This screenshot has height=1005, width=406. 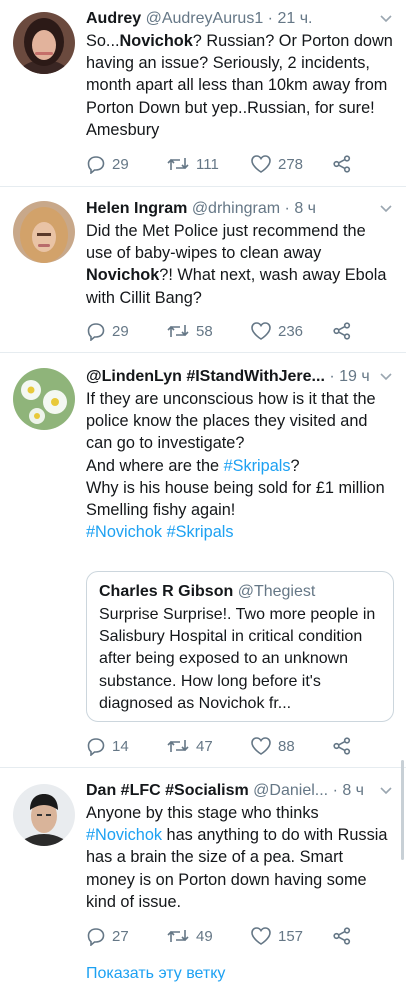 I want to click on show-thread-link: Показать эту ветку, so click(x=155, y=974).